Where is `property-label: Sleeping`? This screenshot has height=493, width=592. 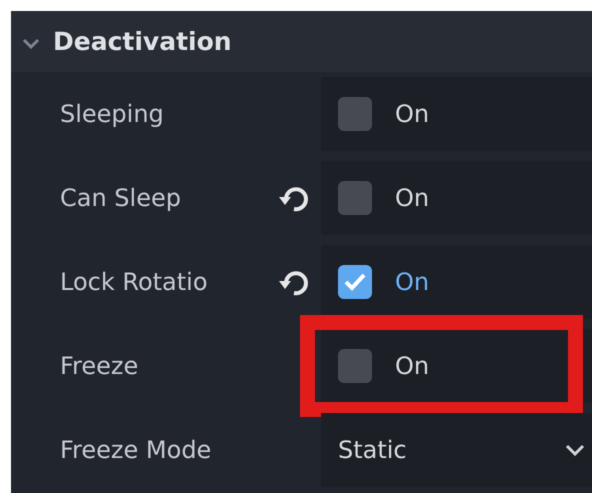 property-label: Sleeping is located at coordinates (112, 114).